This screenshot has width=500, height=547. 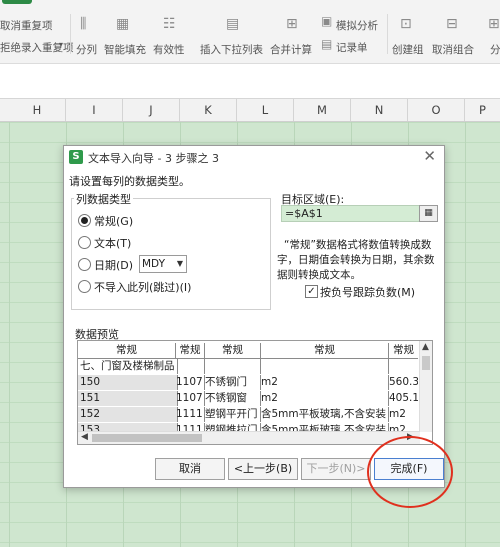 What do you see at coordinates (84, 242) in the screenshot?
I see `radio-text` at bounding box center [84, 242].